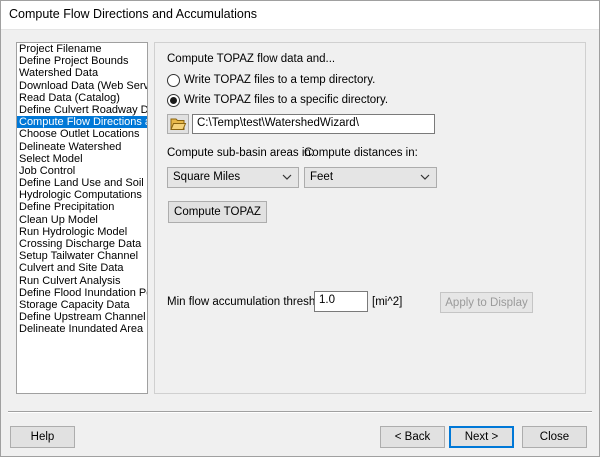  I want to click on step-item: Define Land Use and Soil Dat, so click(82, 183).